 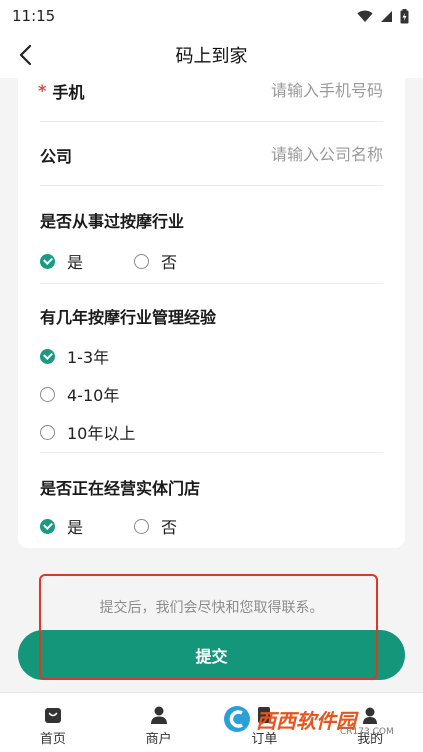 I want to click on battery-icon, so click(x=404, y=15).